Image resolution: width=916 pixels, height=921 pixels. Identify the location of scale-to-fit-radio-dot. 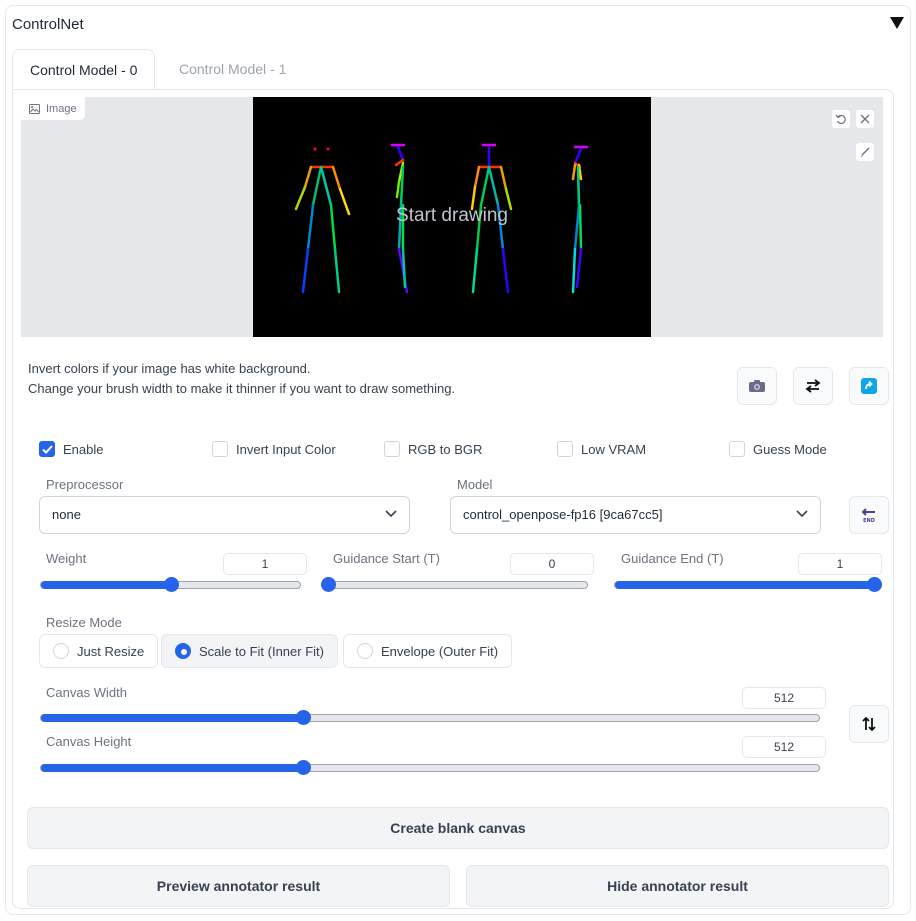
(183, 651).